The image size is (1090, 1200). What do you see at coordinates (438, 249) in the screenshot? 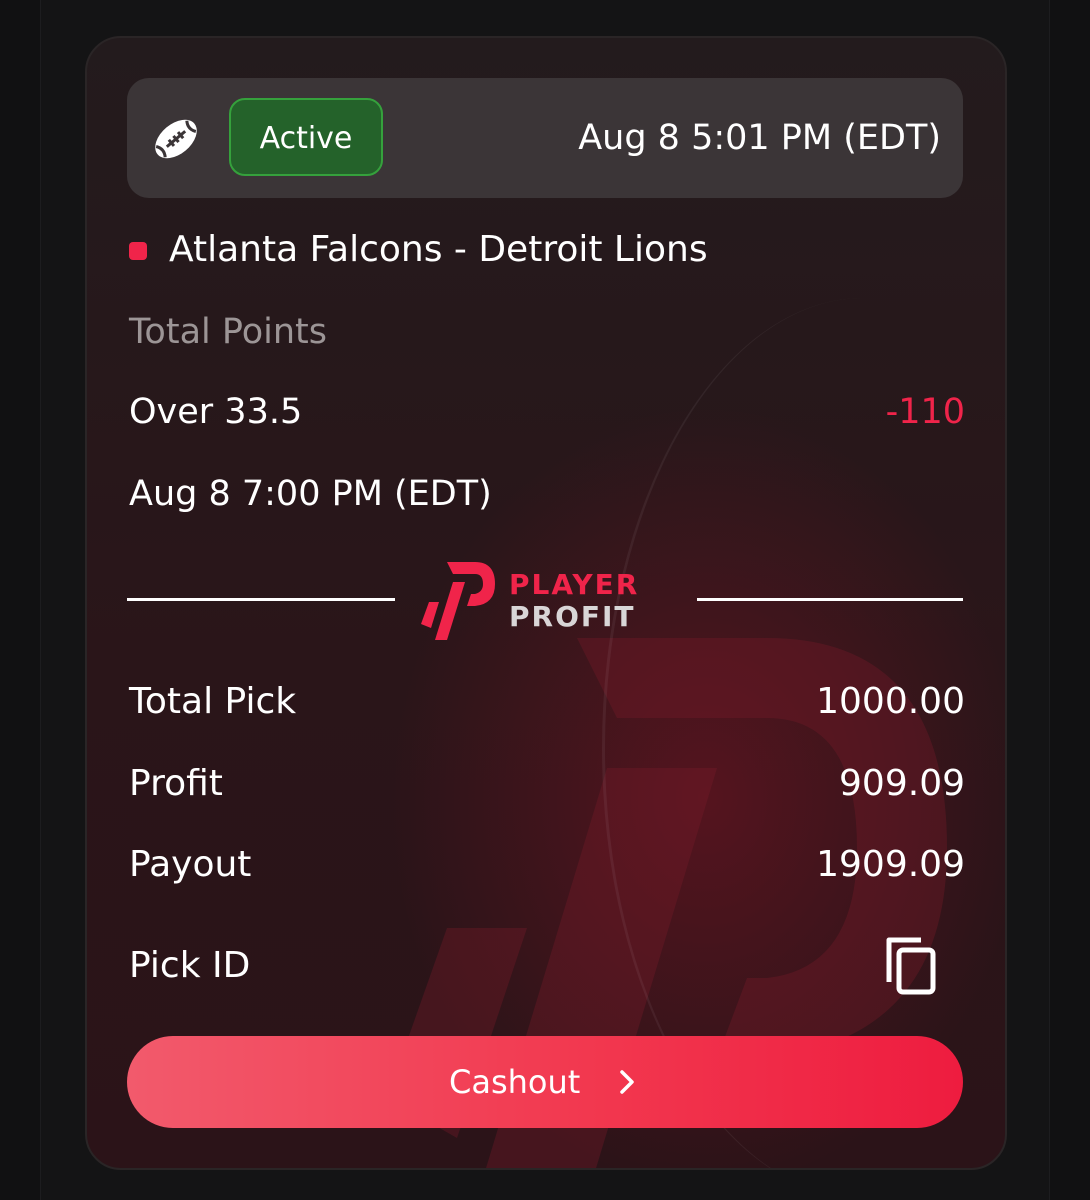
I see `match-name: Atlanta Falcons - Detroit Lions` at bounding box center [438, 249].